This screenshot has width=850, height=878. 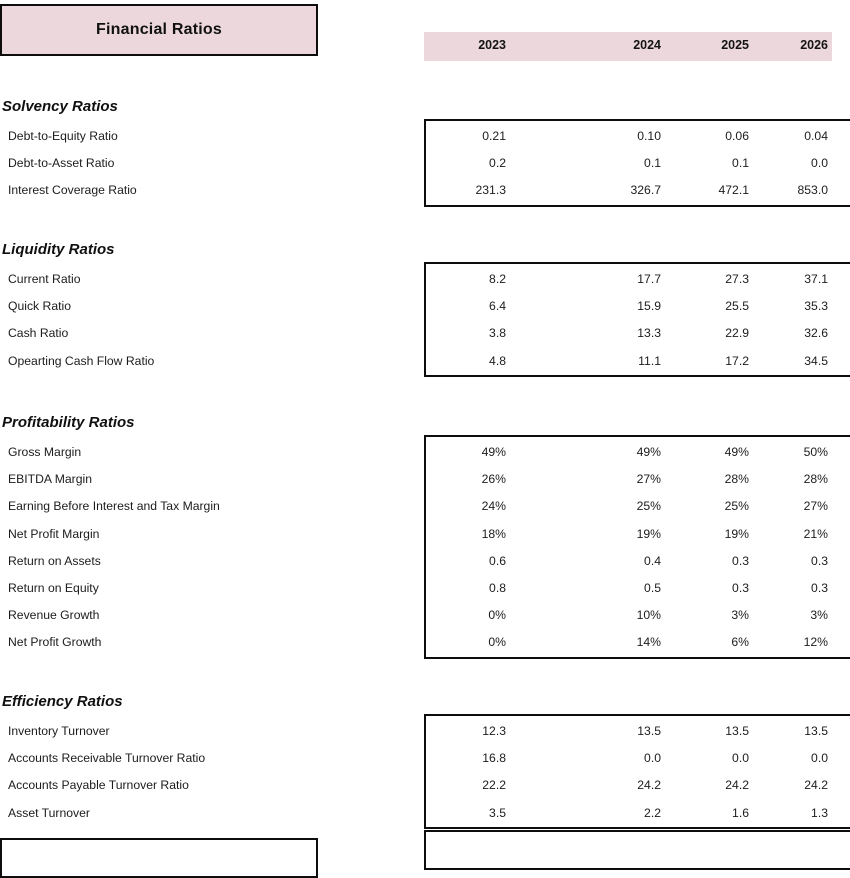 I want to click on row-label: EBITDA Margin, so click(x=50, y=479).